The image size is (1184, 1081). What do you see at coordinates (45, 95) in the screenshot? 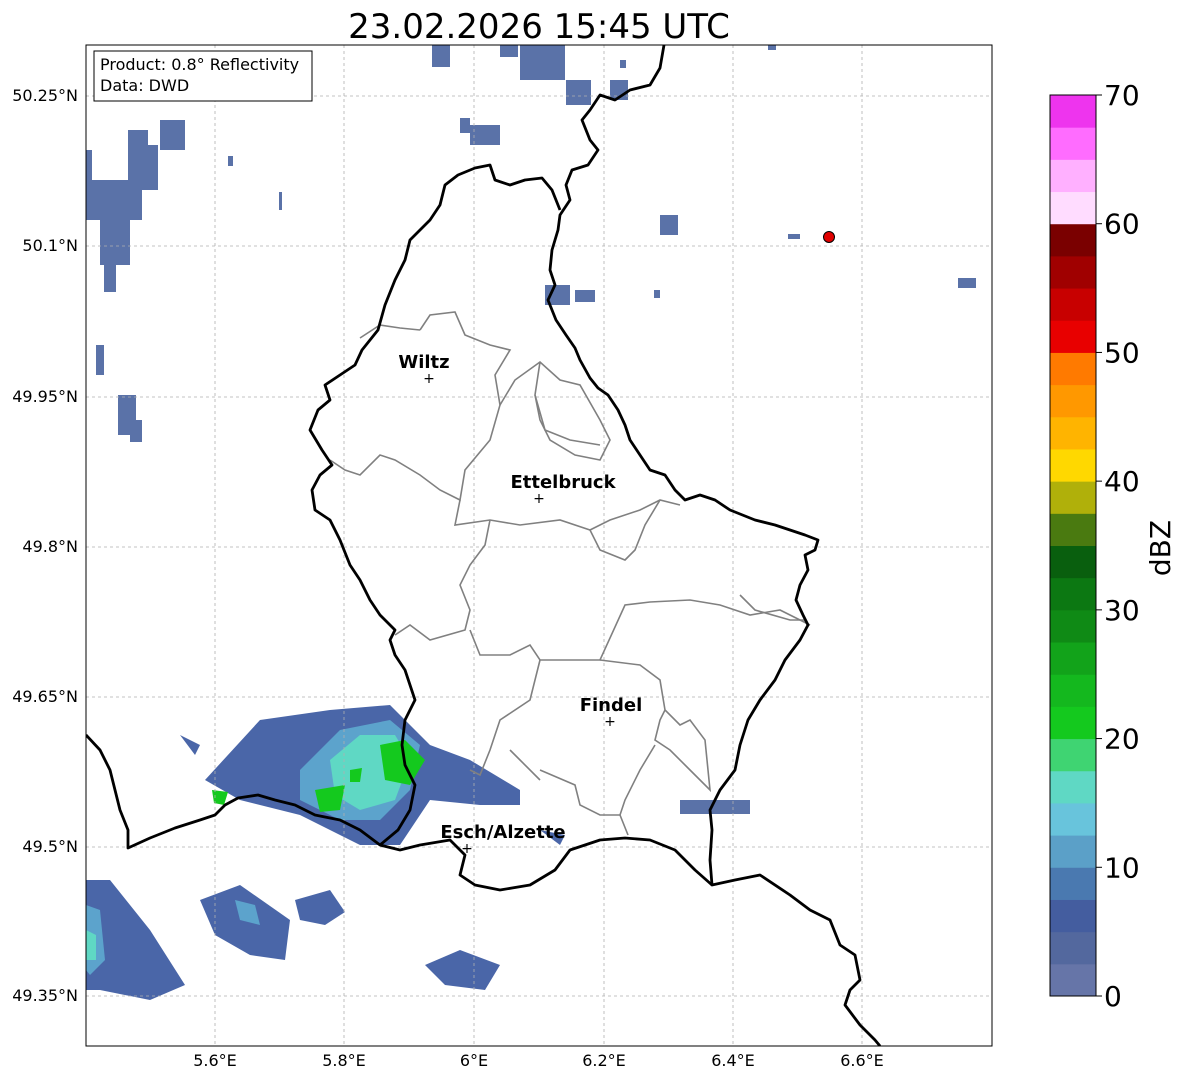
I see `lat-label: 50.25°N` at bounding box center [45, 95].